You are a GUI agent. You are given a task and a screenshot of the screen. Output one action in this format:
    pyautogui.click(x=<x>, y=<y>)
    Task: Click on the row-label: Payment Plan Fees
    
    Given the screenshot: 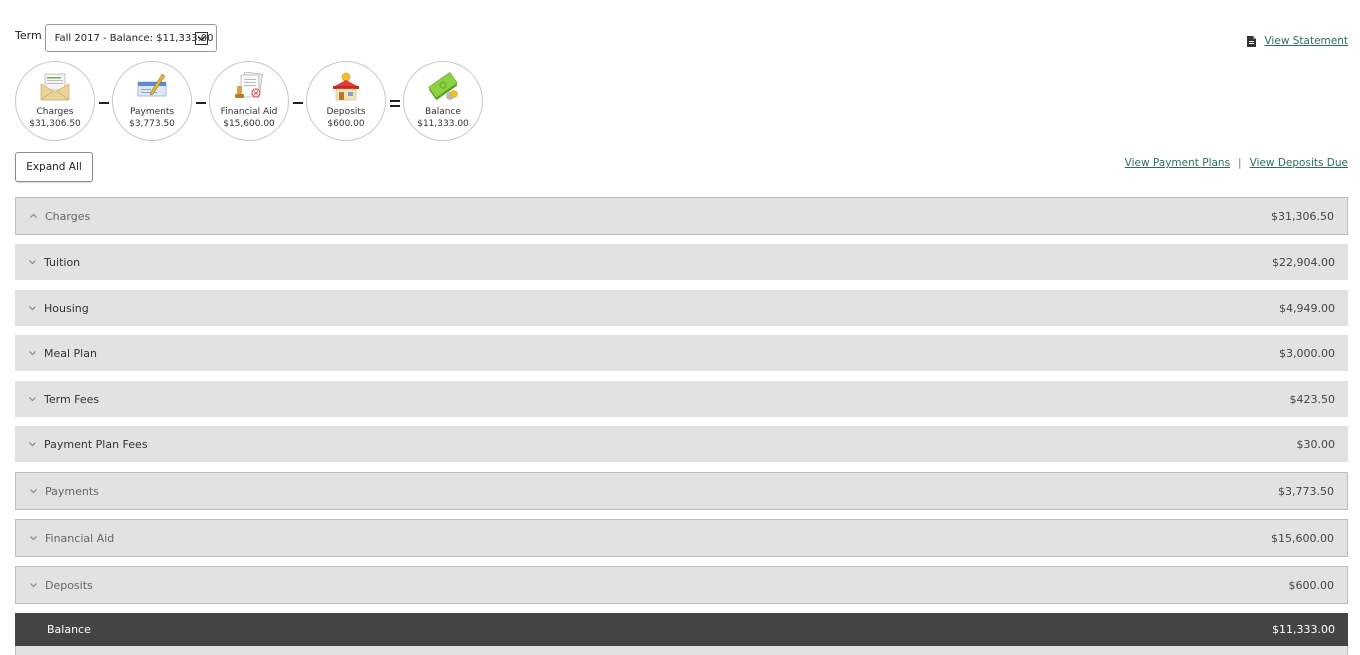 What is the action you would take?
    pyautogui.click(x=96, y=444)
    